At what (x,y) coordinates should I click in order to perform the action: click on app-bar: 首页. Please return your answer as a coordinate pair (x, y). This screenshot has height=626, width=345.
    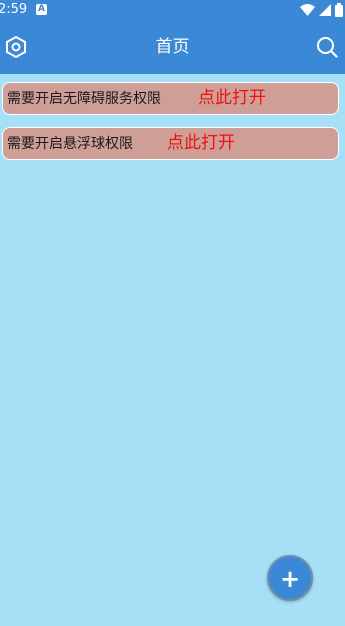
    Looking at the image, I should click on (172, 47).